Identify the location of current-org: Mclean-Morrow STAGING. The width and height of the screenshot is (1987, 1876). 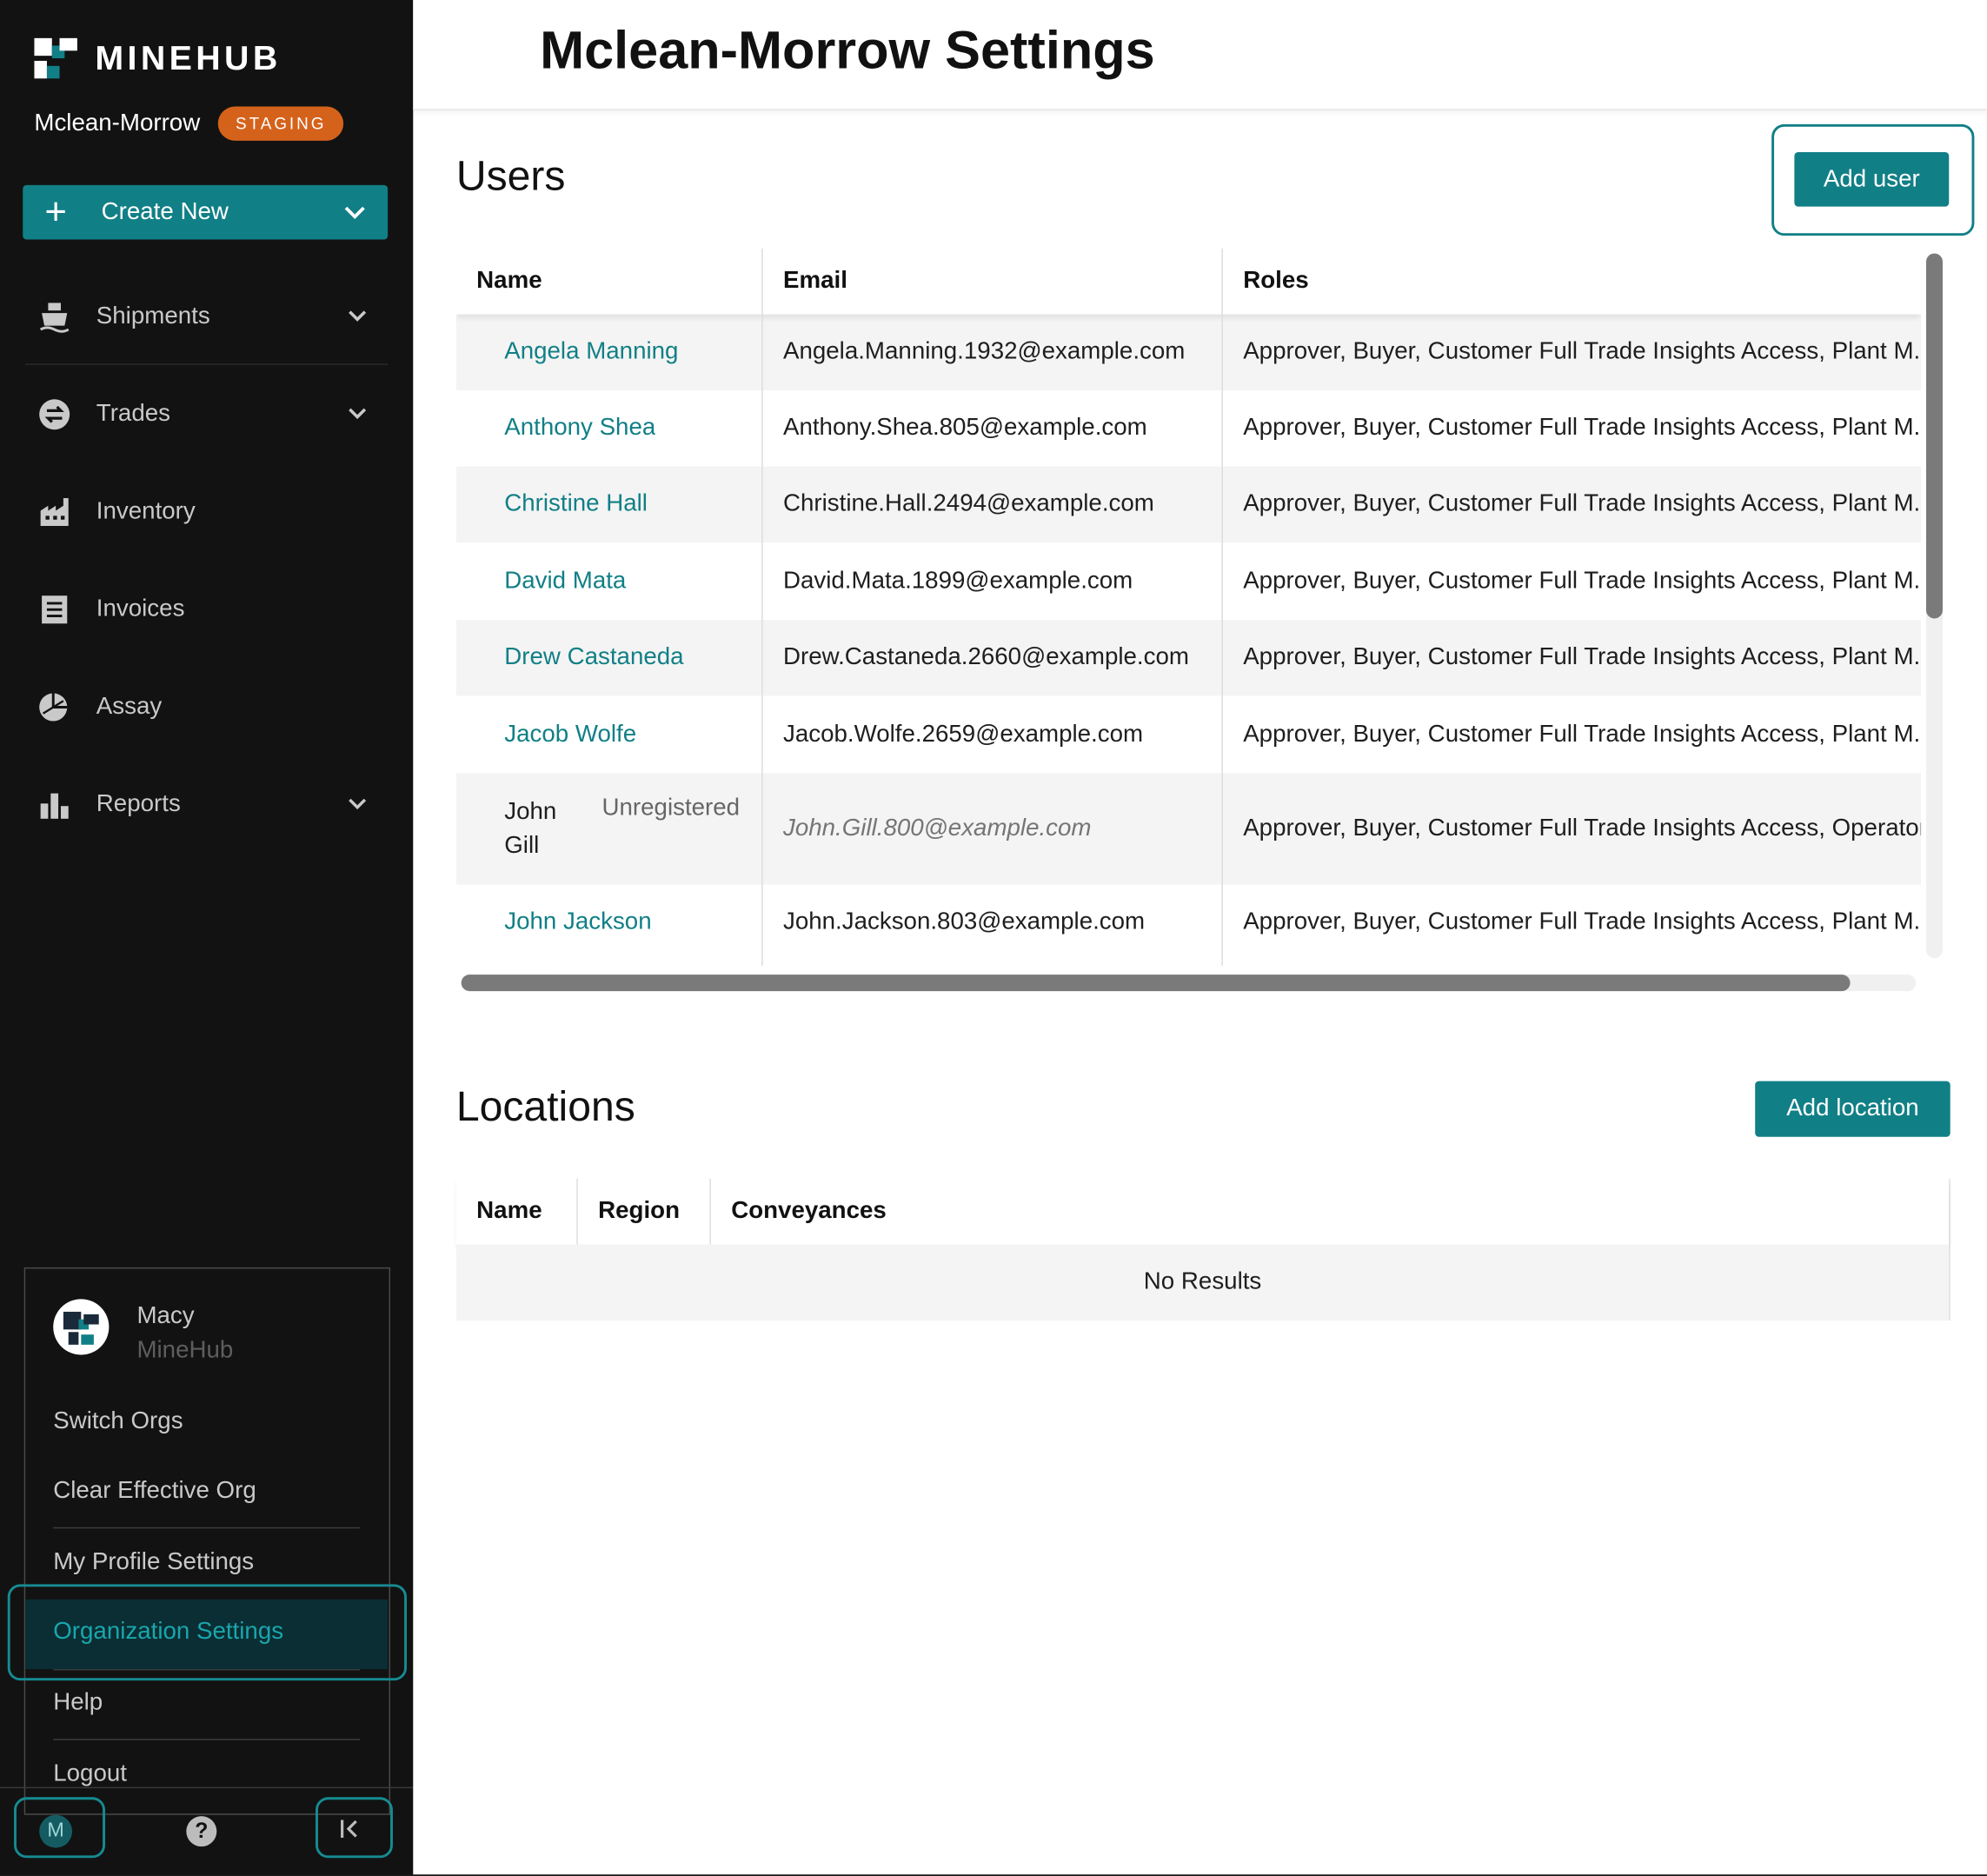
(189, 123).